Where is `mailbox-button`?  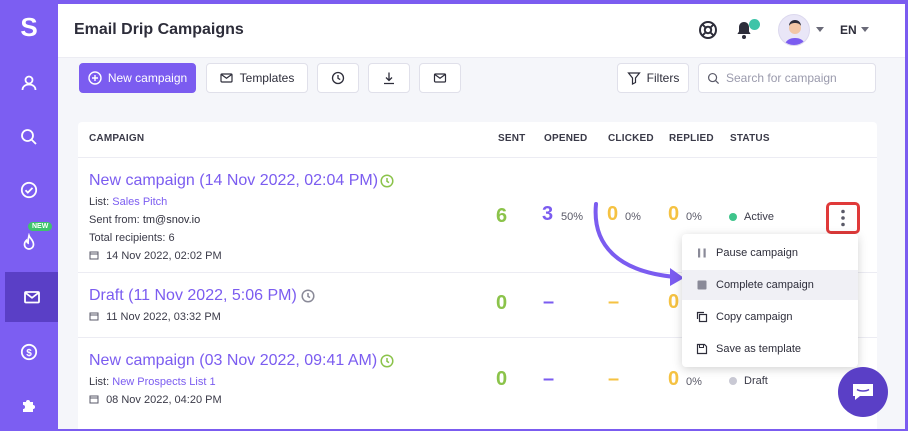 mailbox-button is located at coordinates (440, 78).